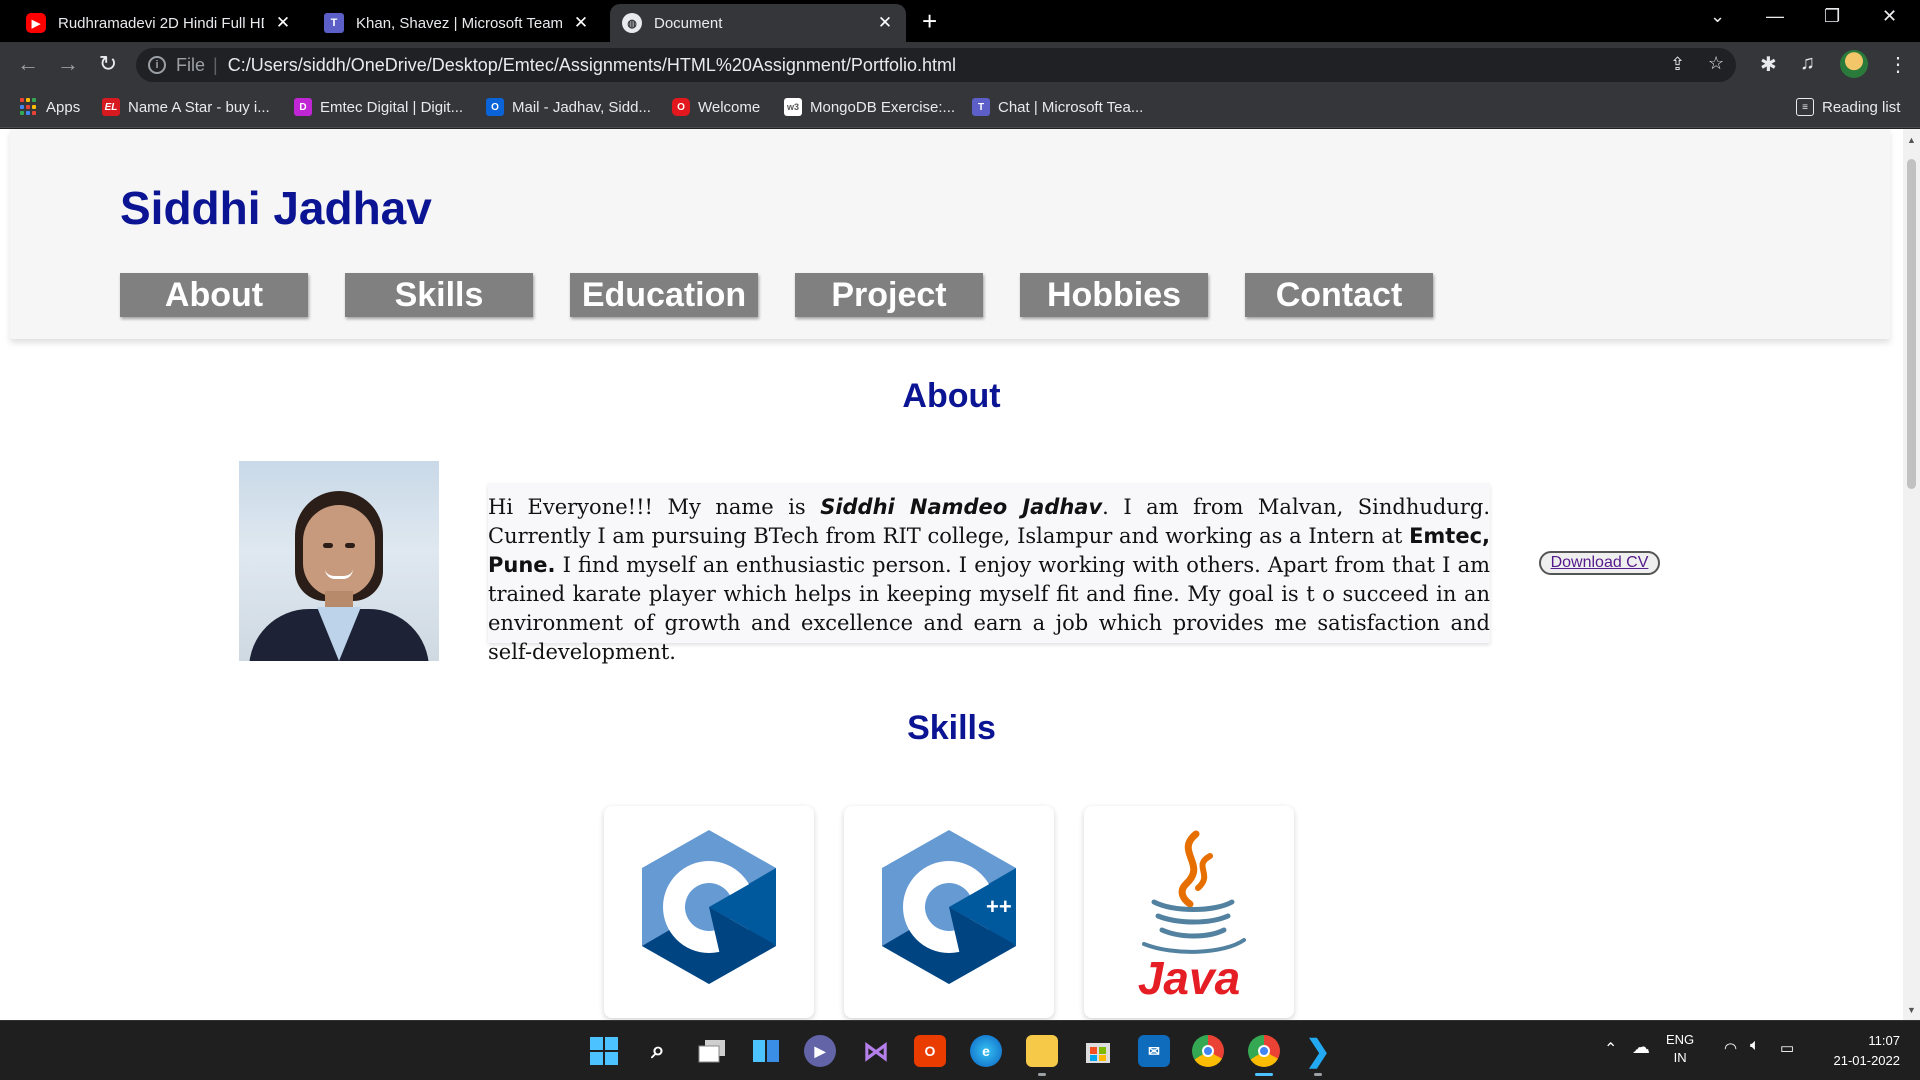 The height and width of the screenshot is (1080, 1920). What do you see at coordinates (716, 107) in the screenshot?
I see `bookmark-welcome: O Welcome` at bounding box center [716, 107].